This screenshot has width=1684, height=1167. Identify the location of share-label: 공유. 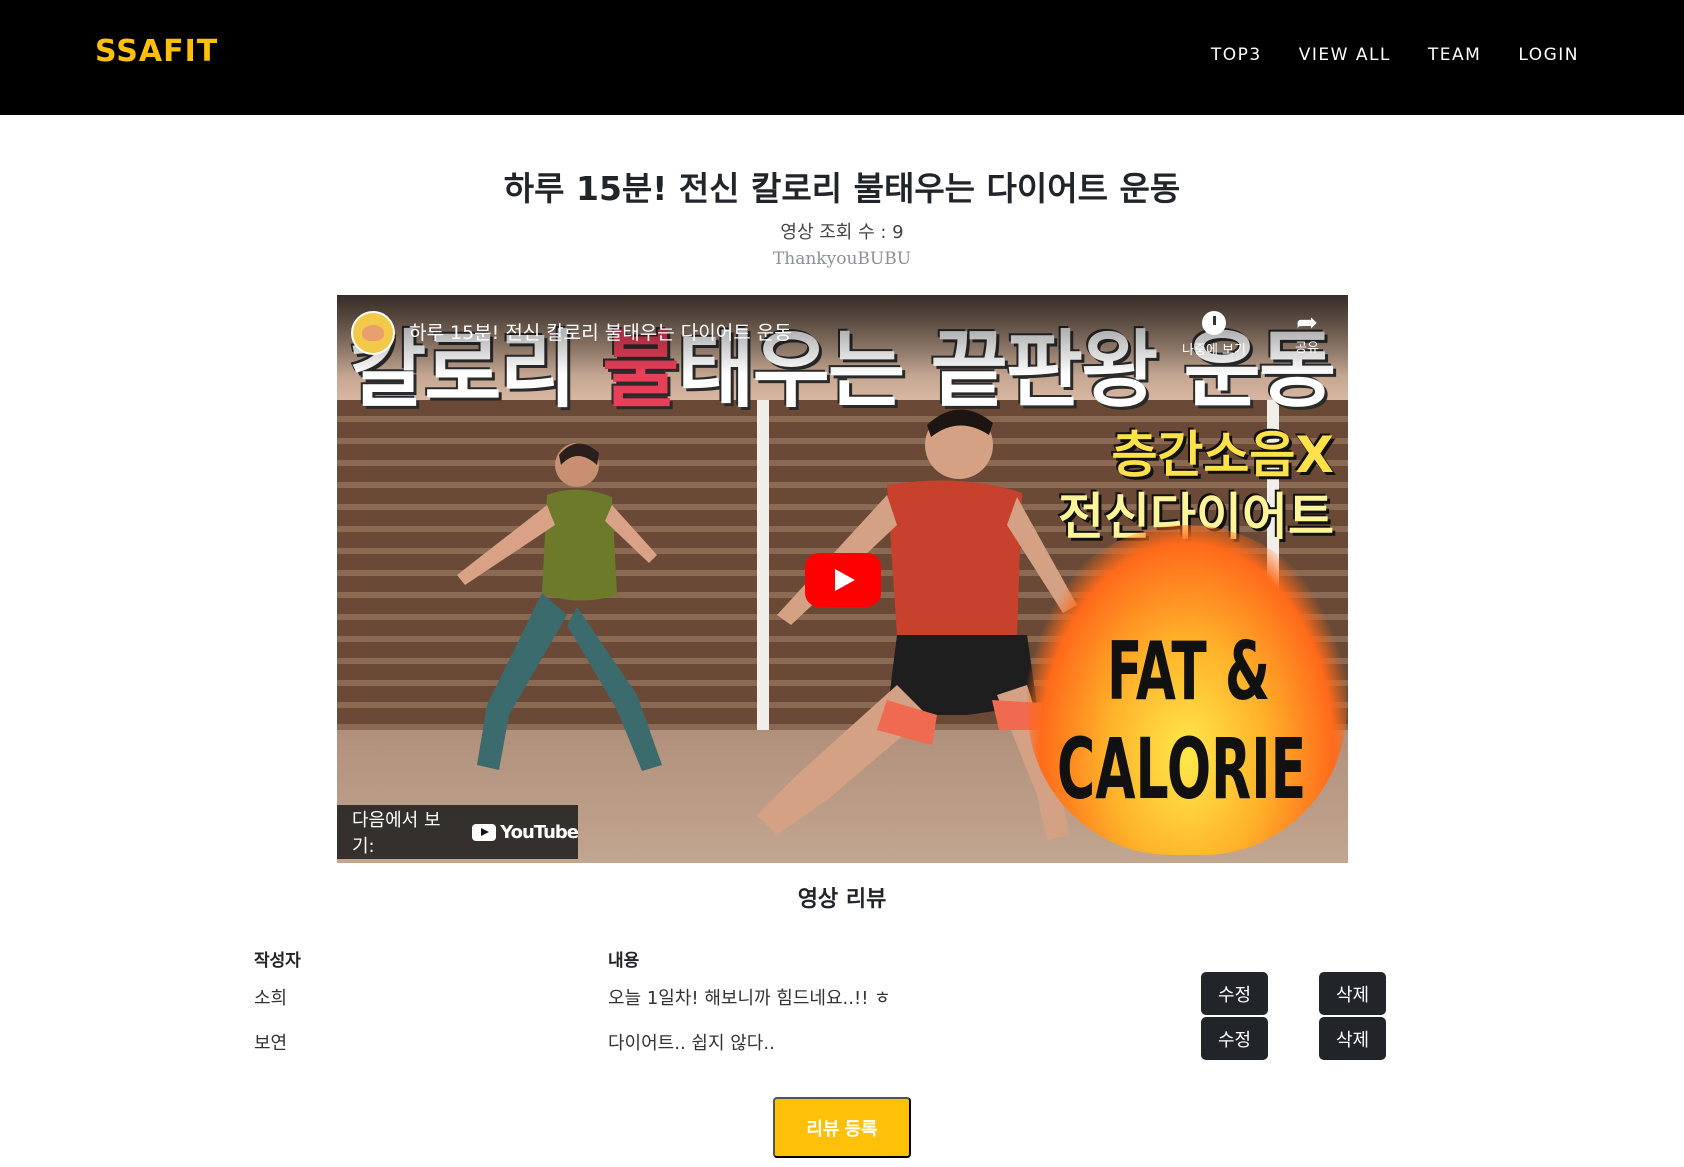
(1307, 348).